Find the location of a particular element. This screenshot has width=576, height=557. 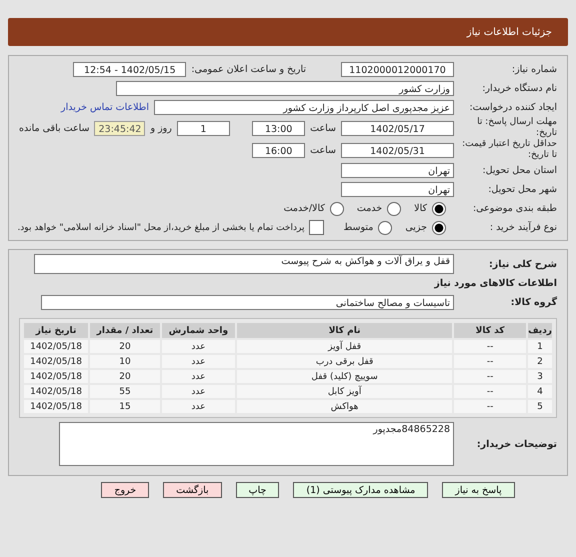

table-cell: هواکش is located at coordinates (345, 406).